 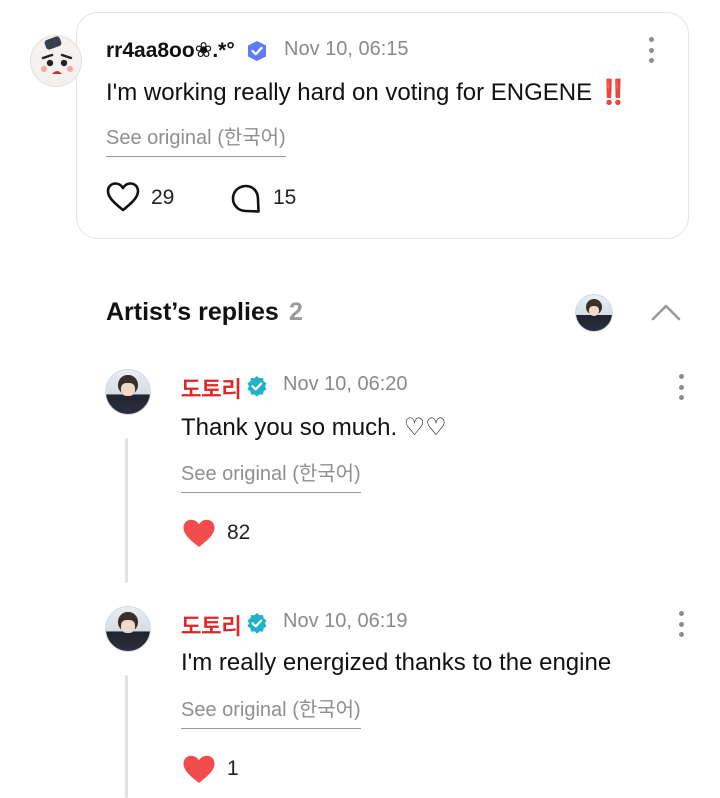 What do you see at coordinates (170, 50) in the screenshot?
I see `post-author: rr4aa8oo❀.*°` at bounding box center [170, 50].